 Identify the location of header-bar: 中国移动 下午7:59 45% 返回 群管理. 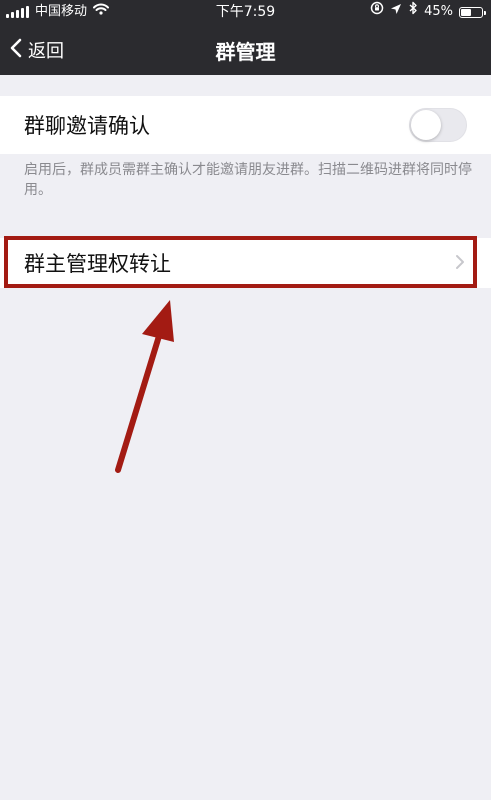
(245, 37).